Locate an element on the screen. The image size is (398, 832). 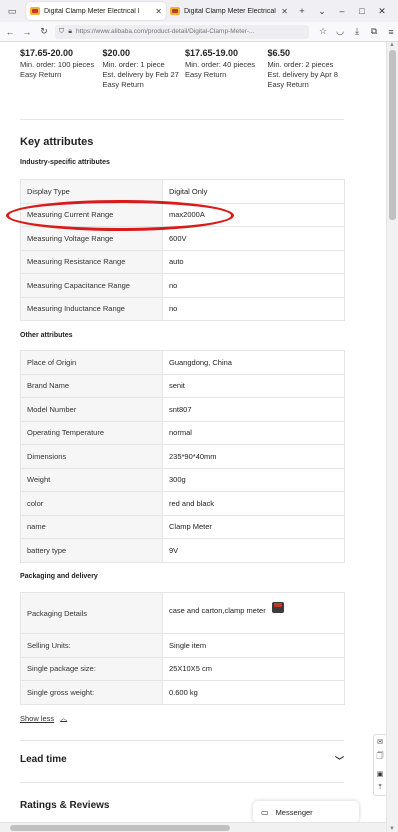
attribute-value: auto is located at coordinates (253, 261).